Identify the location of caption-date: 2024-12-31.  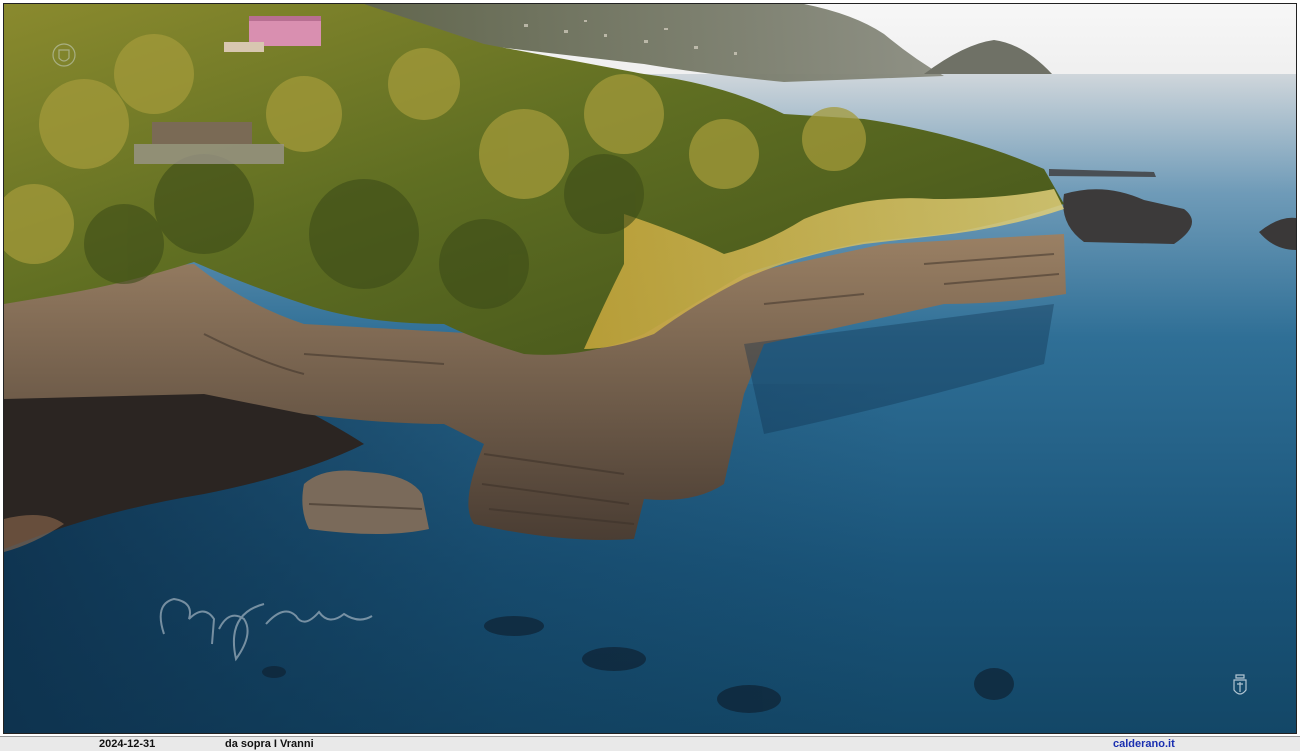
(127, 744).